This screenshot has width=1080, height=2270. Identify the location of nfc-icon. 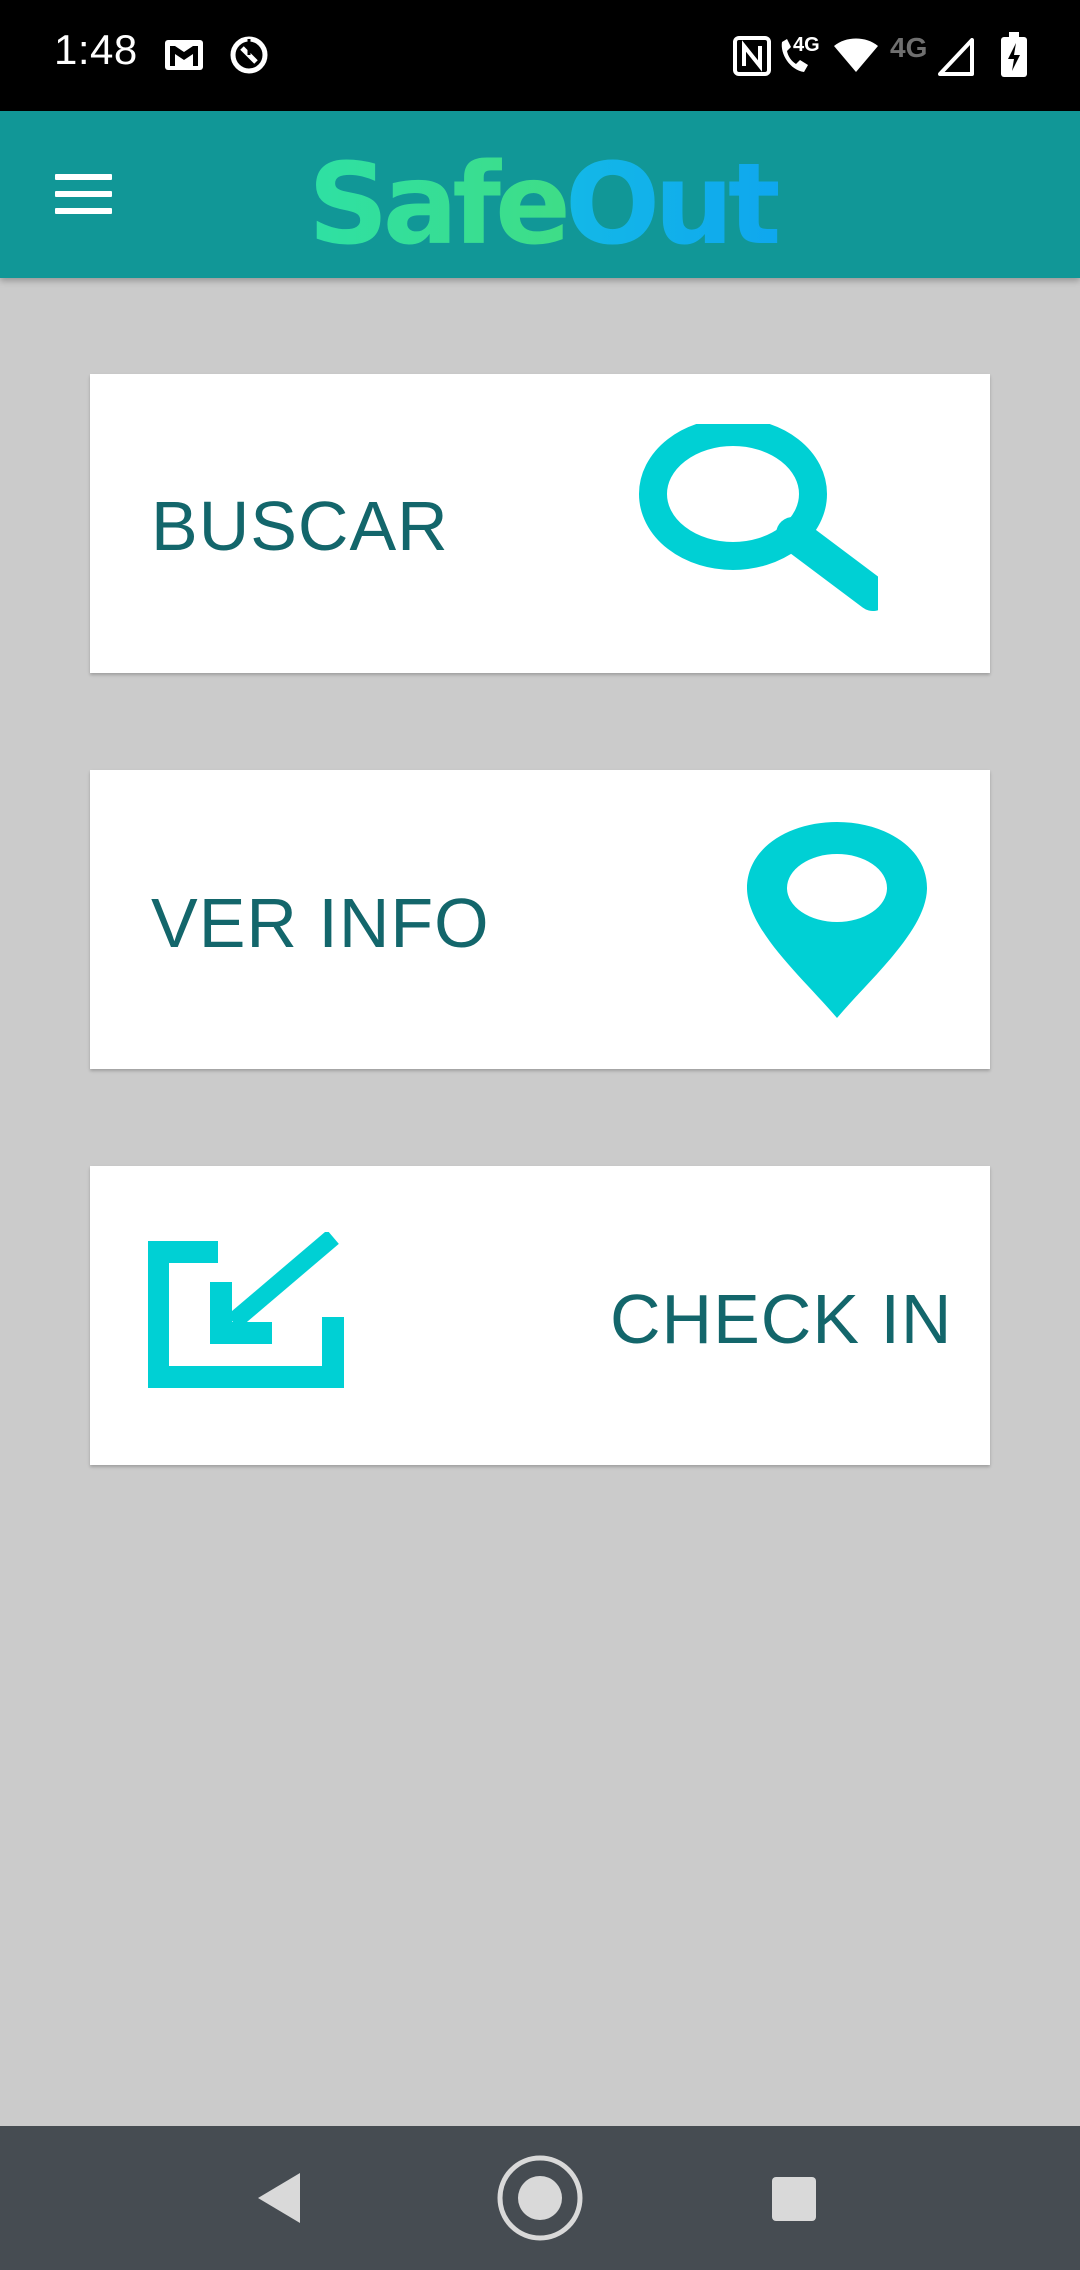
(752, 56).